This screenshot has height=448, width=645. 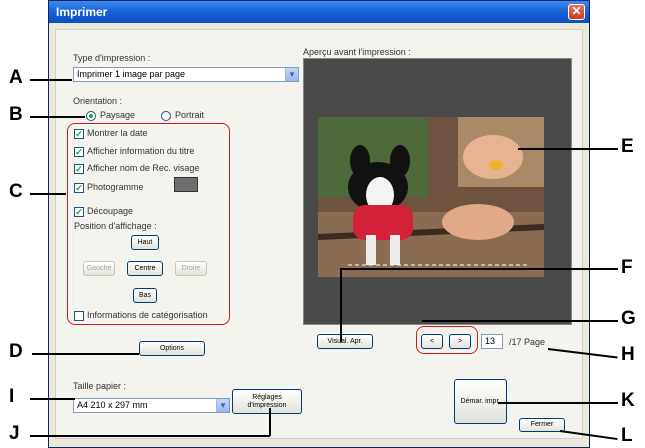 What do you see at coordinates (14, 433) in the screenshot?
I see `callout-j: J` at bounding box center [14, 433].